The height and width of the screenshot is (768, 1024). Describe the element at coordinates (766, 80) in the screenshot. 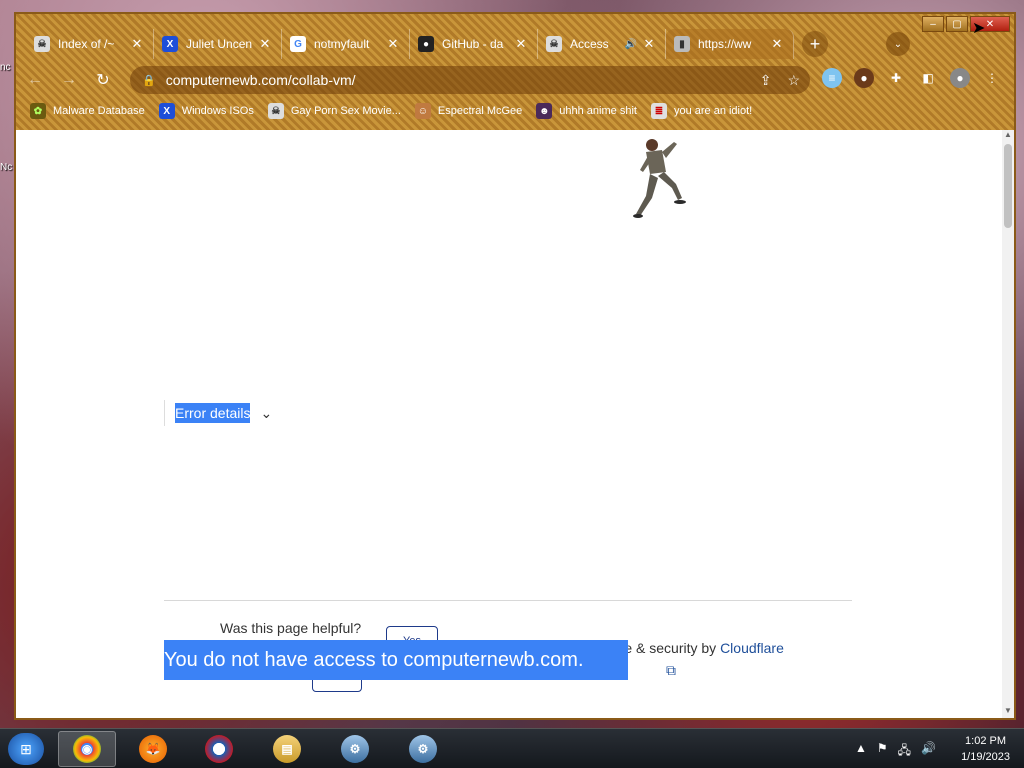

I see `share-icon: ⇪` at that location.